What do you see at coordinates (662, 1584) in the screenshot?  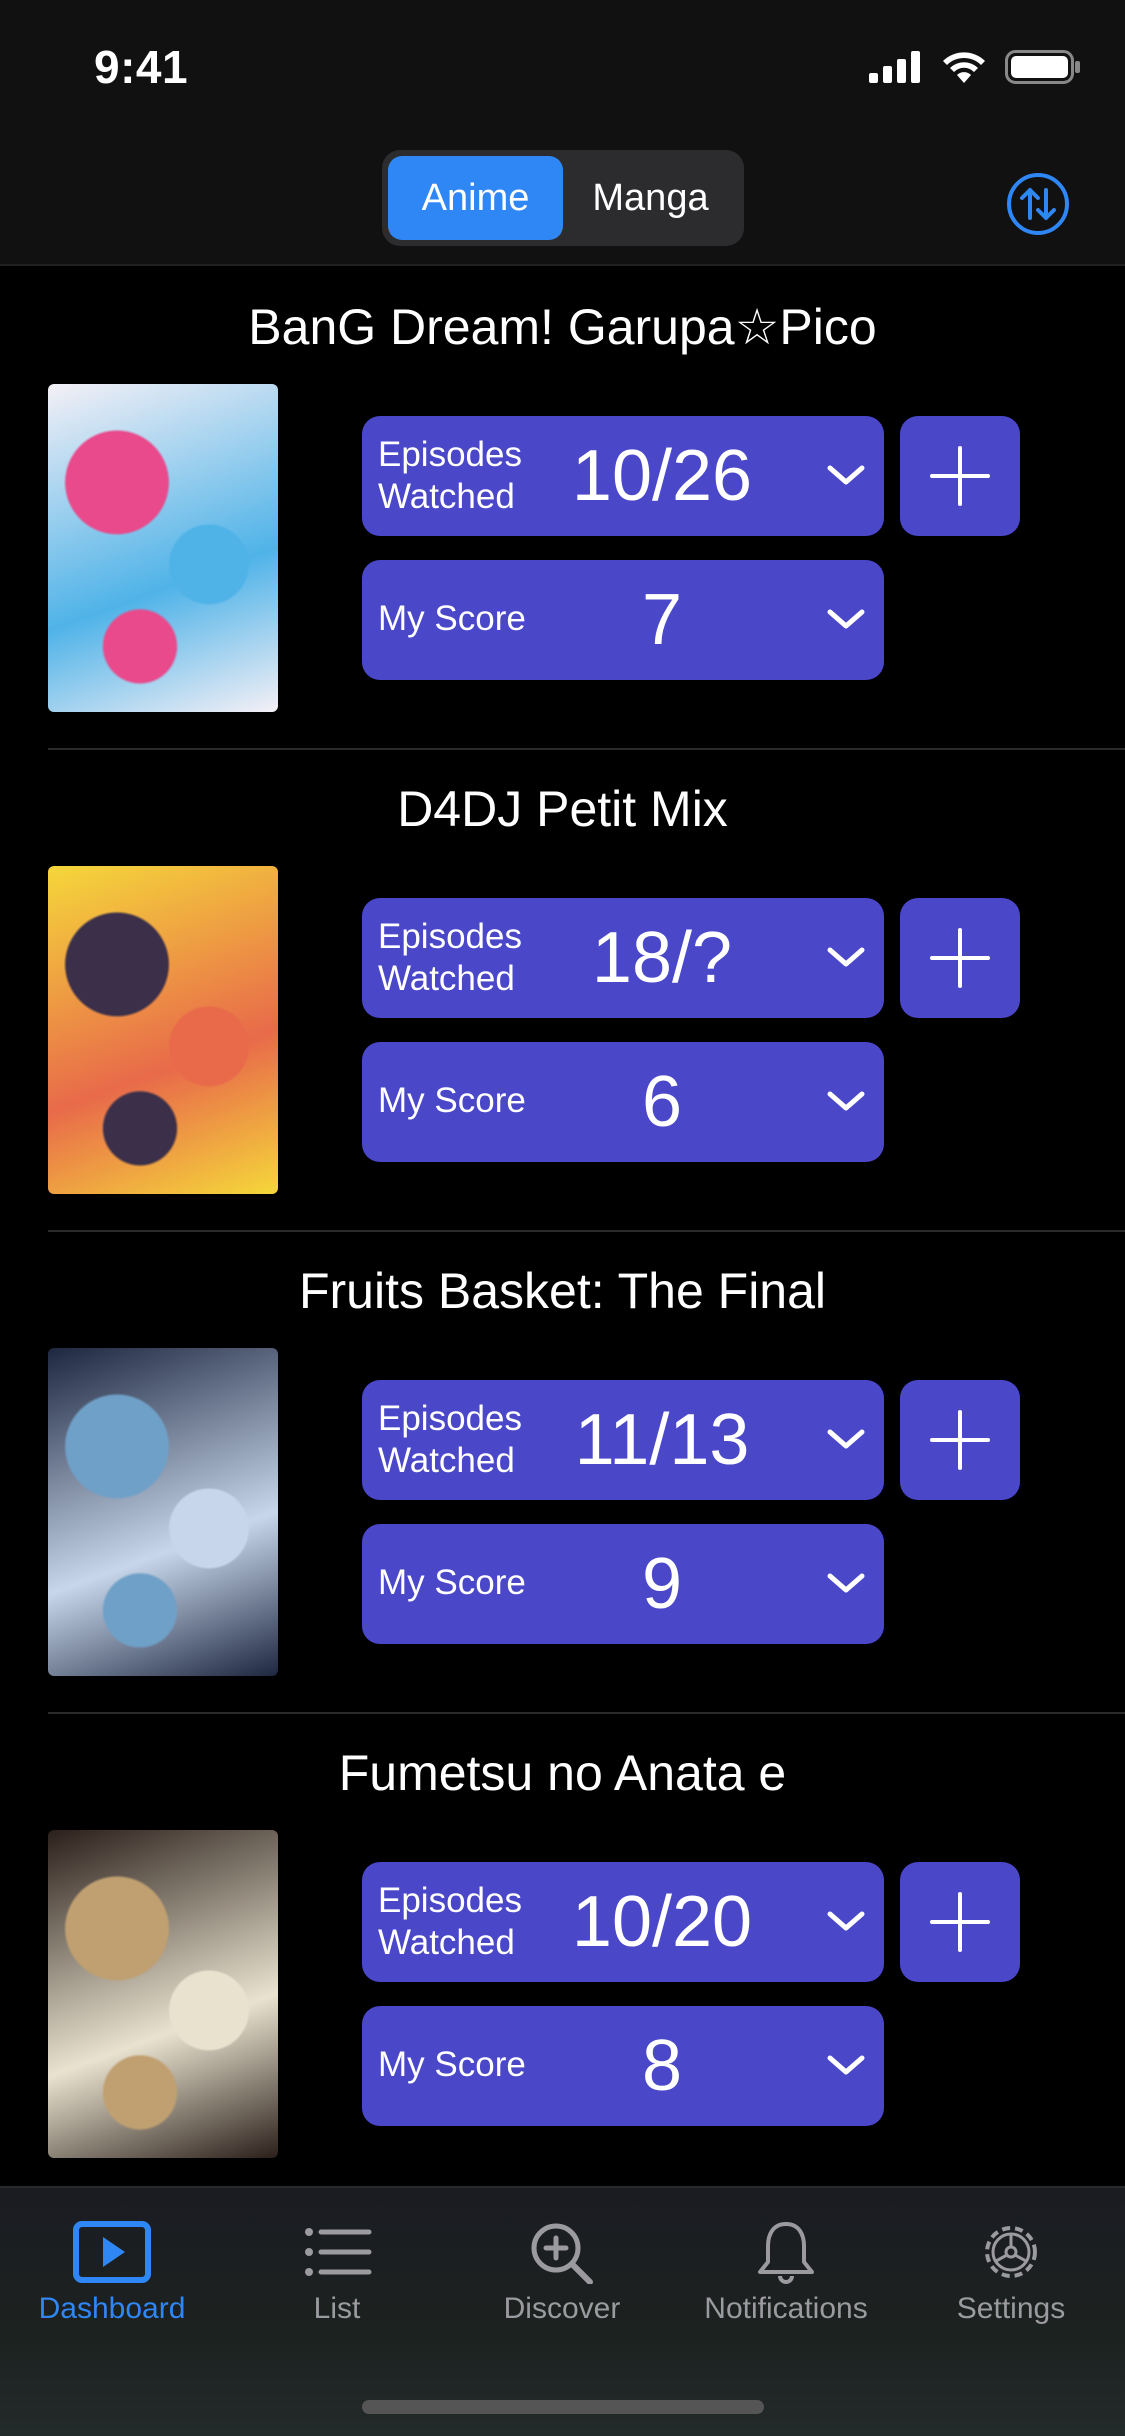 I see `score-value: 9` at bounding box center [662, 1584].